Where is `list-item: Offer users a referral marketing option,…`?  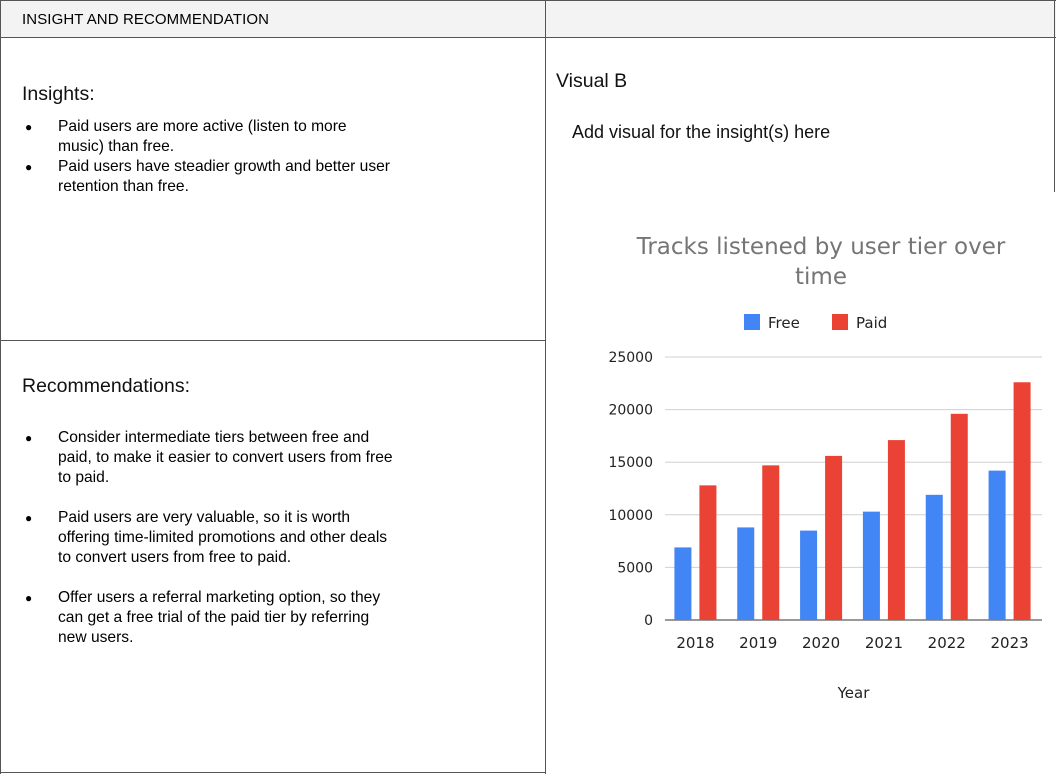
list-item: Offer users a referral marketing option,… is located at coordinates (266, 618).